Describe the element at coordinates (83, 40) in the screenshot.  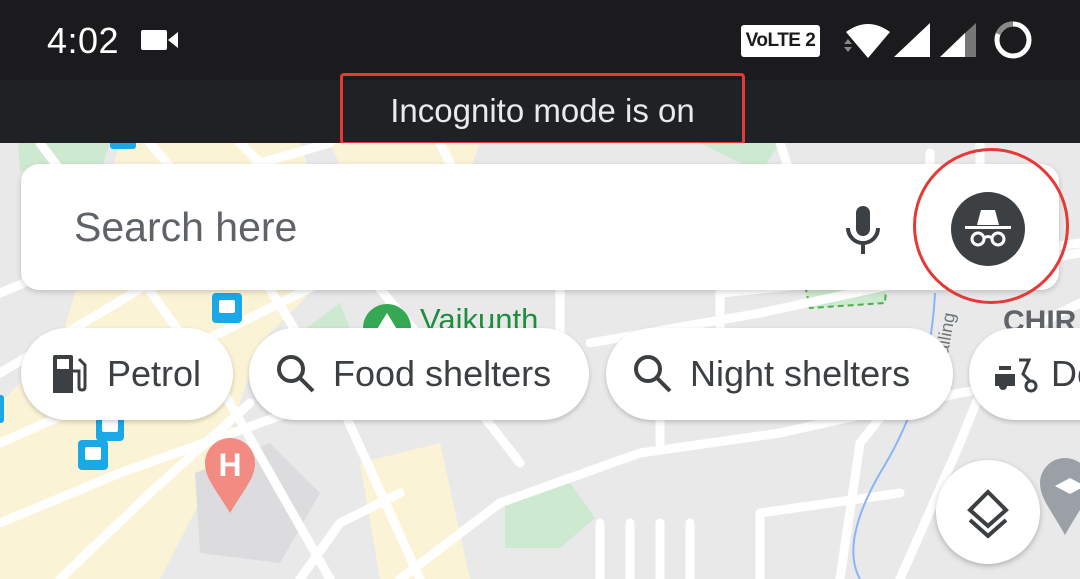
I see `status-time: 4:02` at that location.